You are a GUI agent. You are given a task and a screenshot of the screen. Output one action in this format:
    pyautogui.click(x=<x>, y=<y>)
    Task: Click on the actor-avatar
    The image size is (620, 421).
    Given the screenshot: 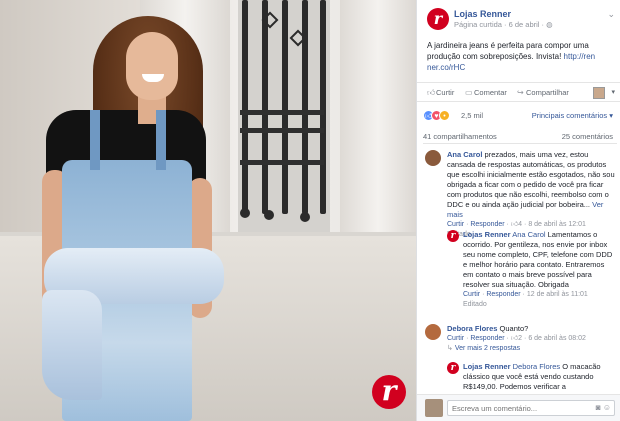 What is the action you would take?
    pyautogui.click(x=599, y=93)
    